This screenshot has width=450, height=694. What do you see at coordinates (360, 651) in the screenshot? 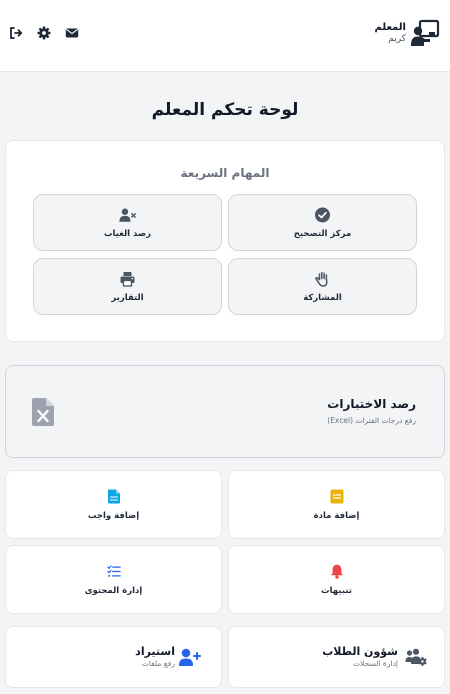
I see `student-affairs-title: شؤون الطلاب` at bounding box center [360, 651].